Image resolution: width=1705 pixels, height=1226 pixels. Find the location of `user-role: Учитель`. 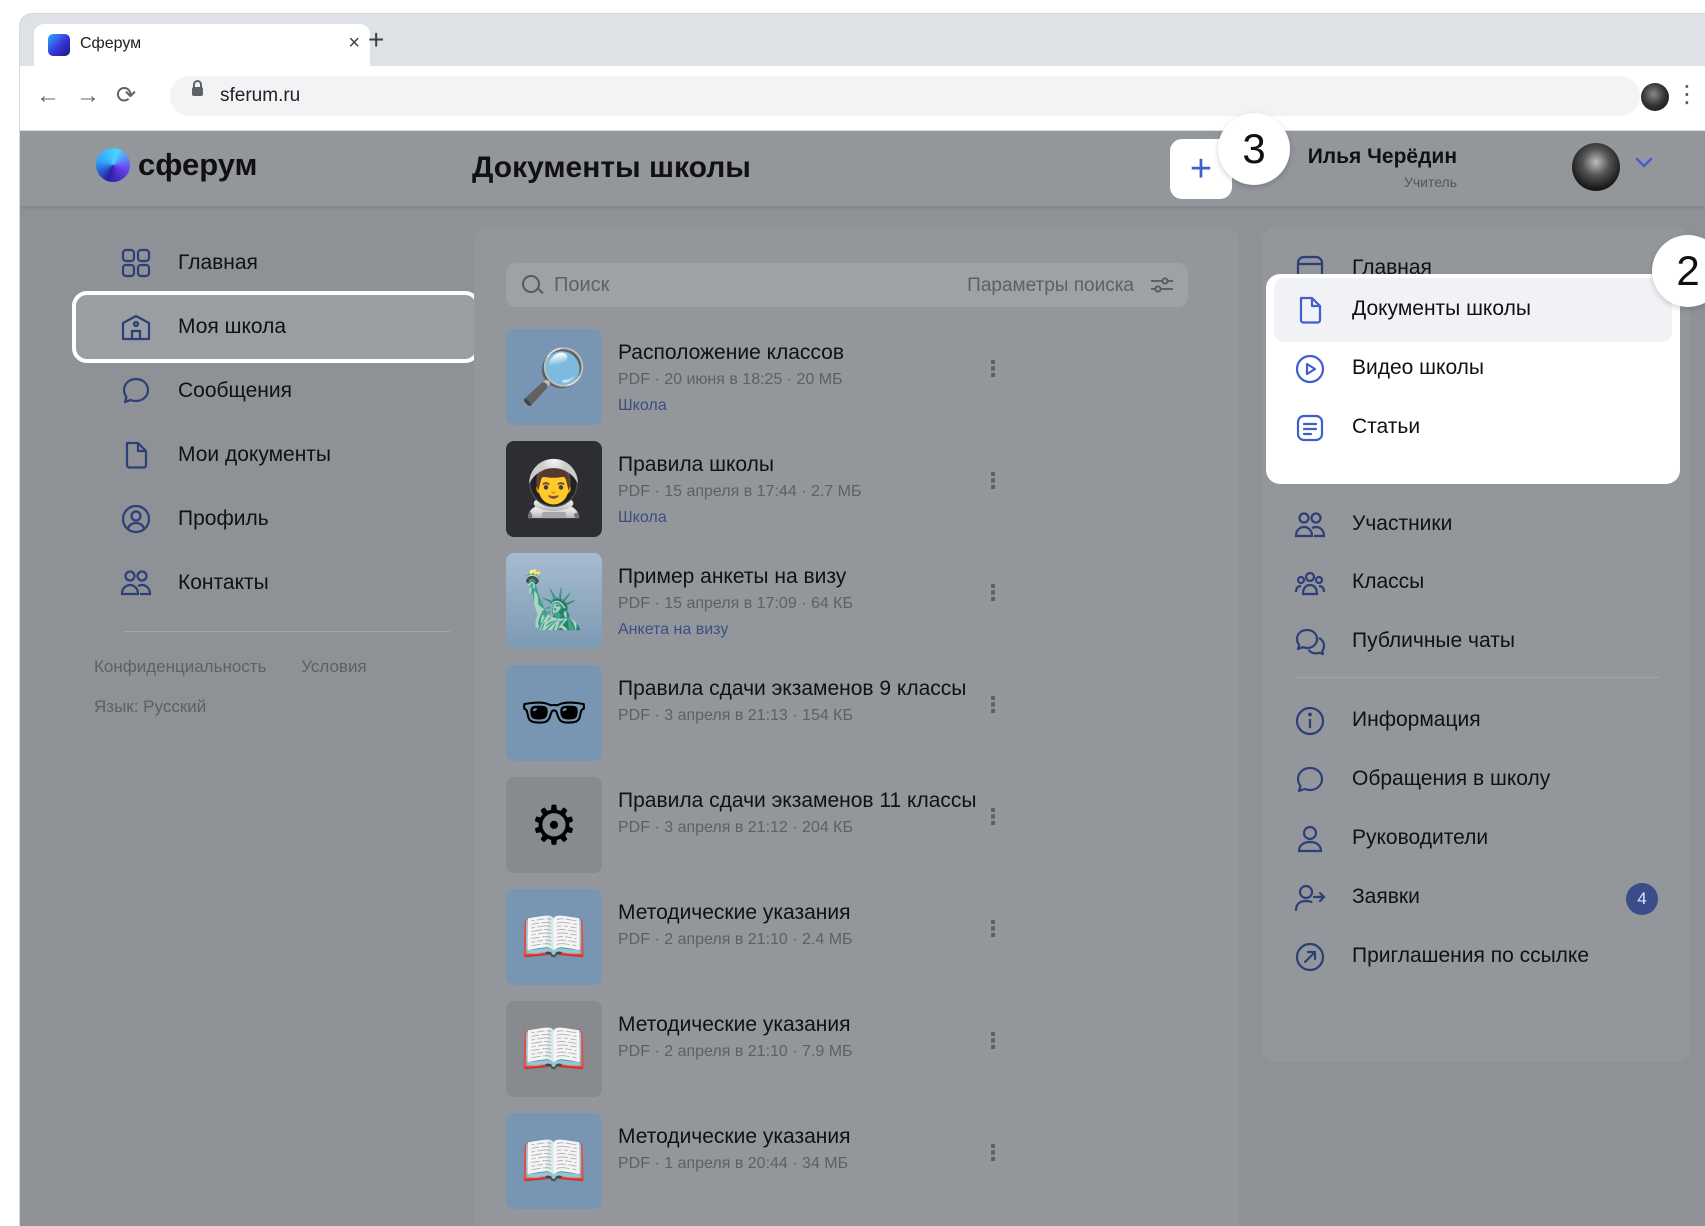

user-role: Учитель is located at coordinates (1430, 182).